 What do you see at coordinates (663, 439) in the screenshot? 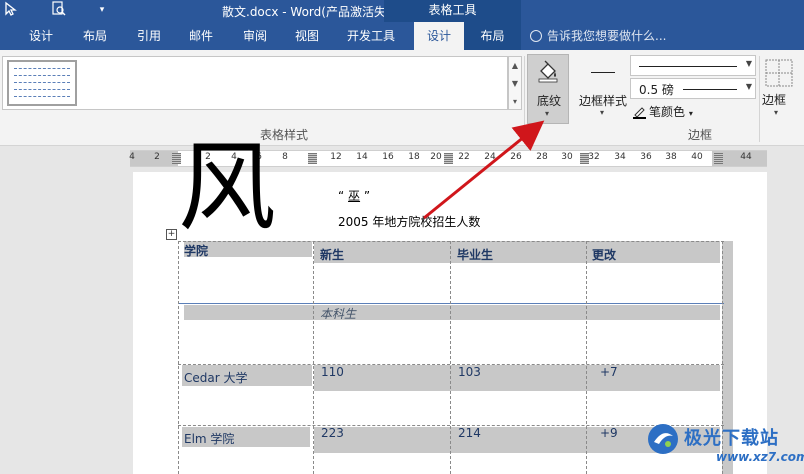
I see `aurora-logo-icon` at bounding box center [663, 439].